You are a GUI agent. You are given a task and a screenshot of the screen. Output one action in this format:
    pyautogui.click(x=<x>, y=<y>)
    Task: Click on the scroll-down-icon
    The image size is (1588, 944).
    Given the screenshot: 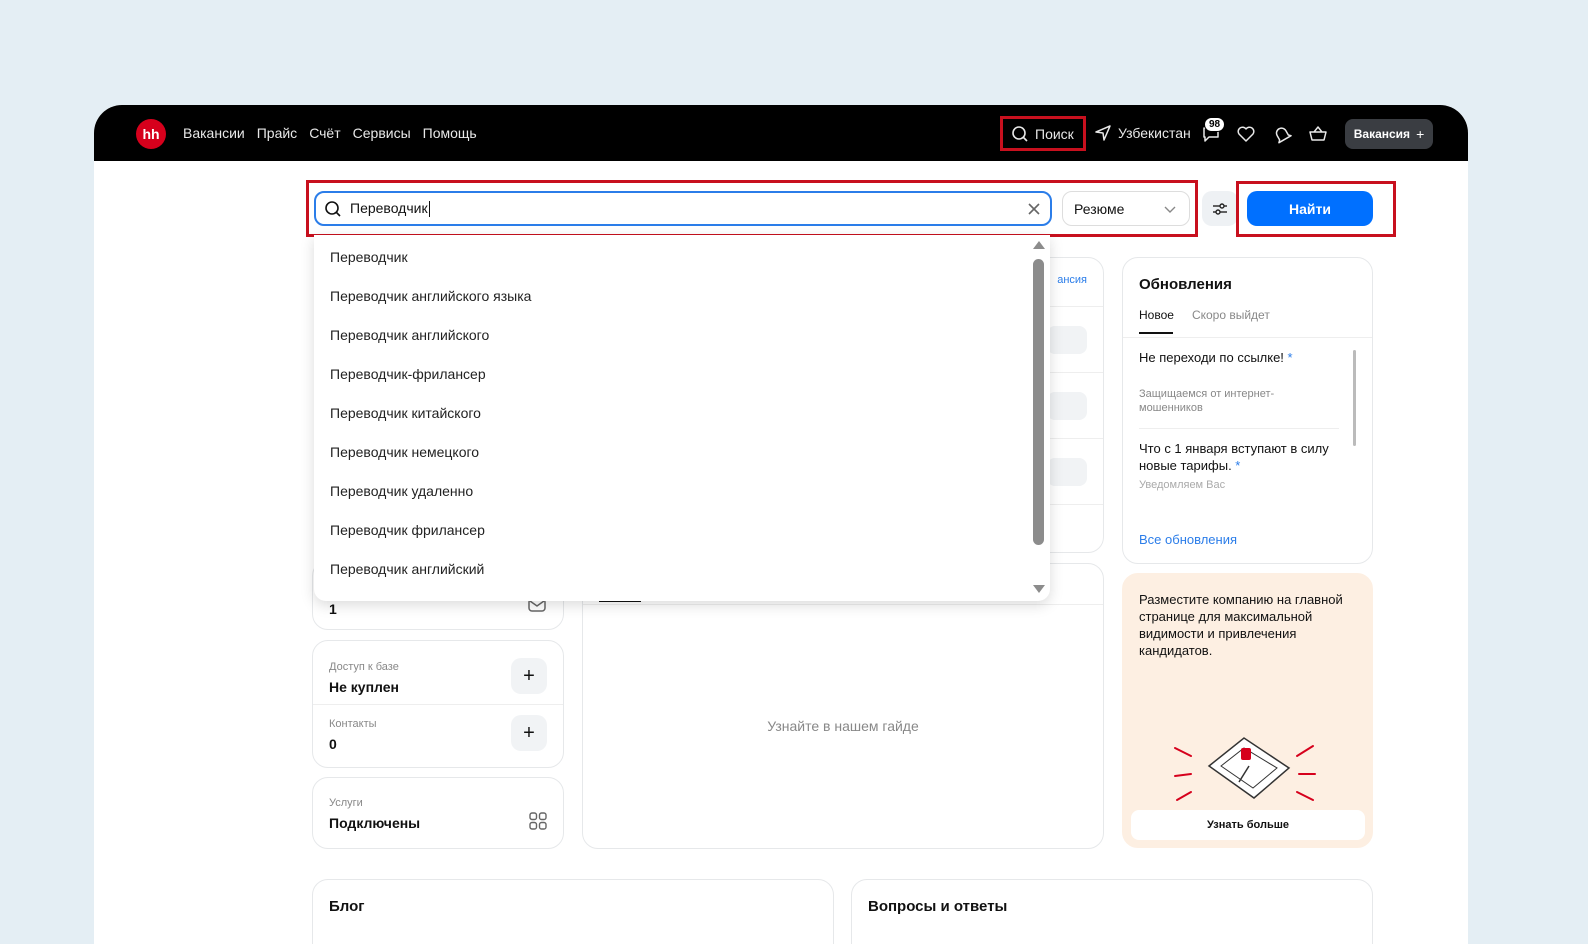 What is the action you would take?
    pyautogui.click(x=1039, y=589)
    